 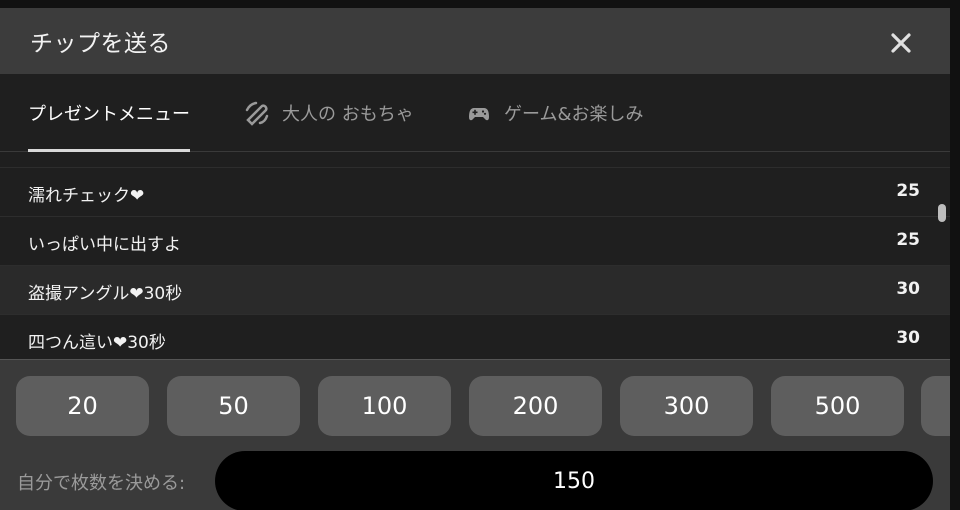 I want to click on custom-amount-label: 自分で枚数を決める:, so click(x=101, y=483).